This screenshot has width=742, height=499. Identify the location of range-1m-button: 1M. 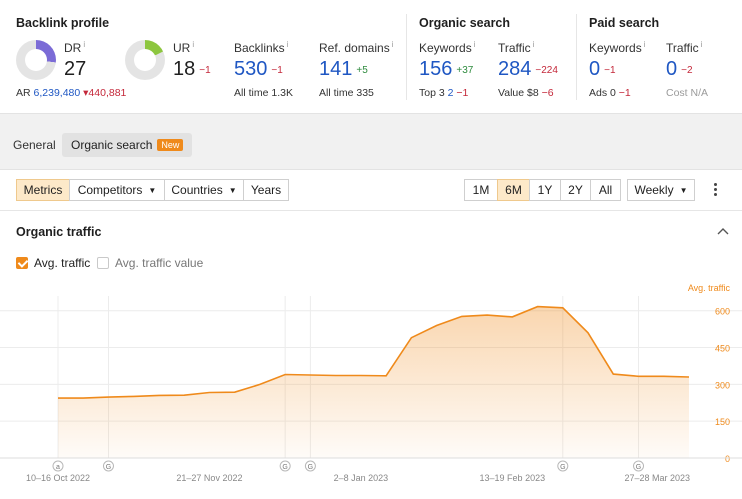
(481, 190).